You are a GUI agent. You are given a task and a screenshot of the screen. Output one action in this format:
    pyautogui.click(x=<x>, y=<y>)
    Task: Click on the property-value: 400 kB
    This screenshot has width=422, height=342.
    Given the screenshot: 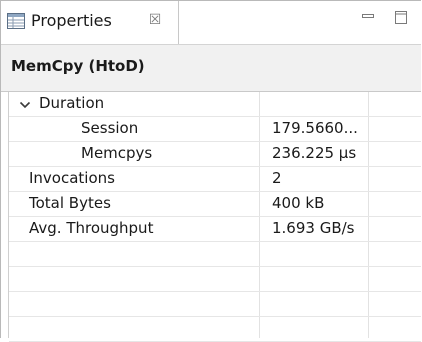 What is the action you would take?
    pyautogui.click(x=298, y=203)
    